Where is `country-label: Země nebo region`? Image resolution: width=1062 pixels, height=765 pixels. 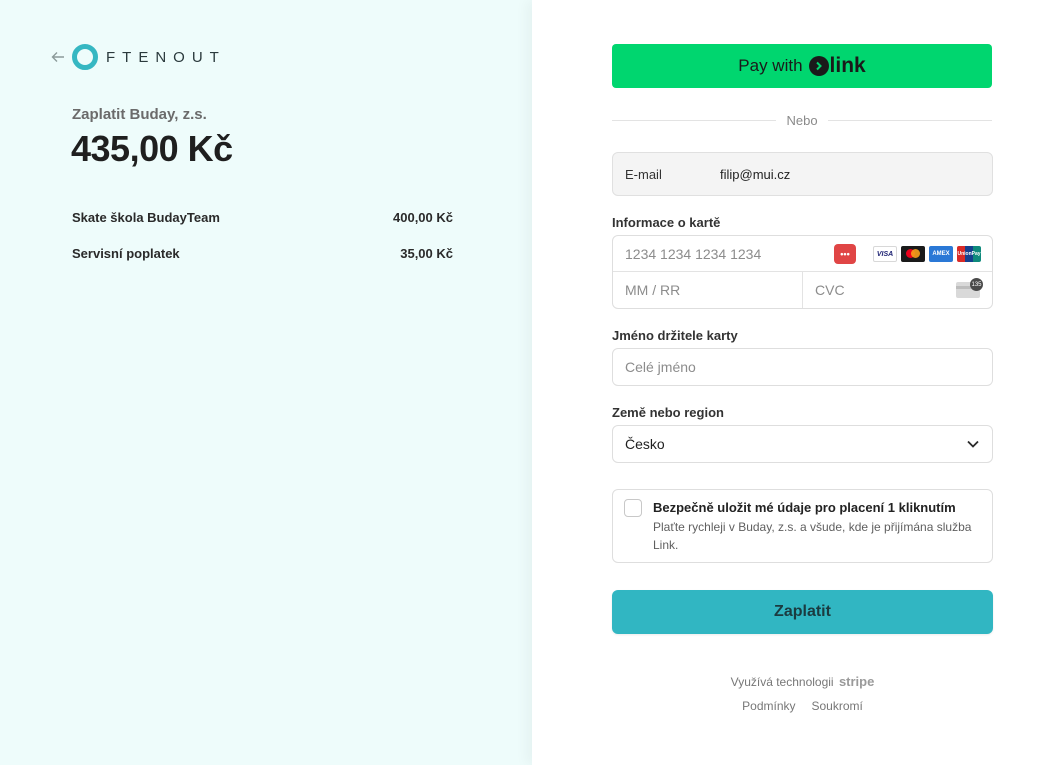 country-label: Země nebo region is located at coordinates (668, 412).